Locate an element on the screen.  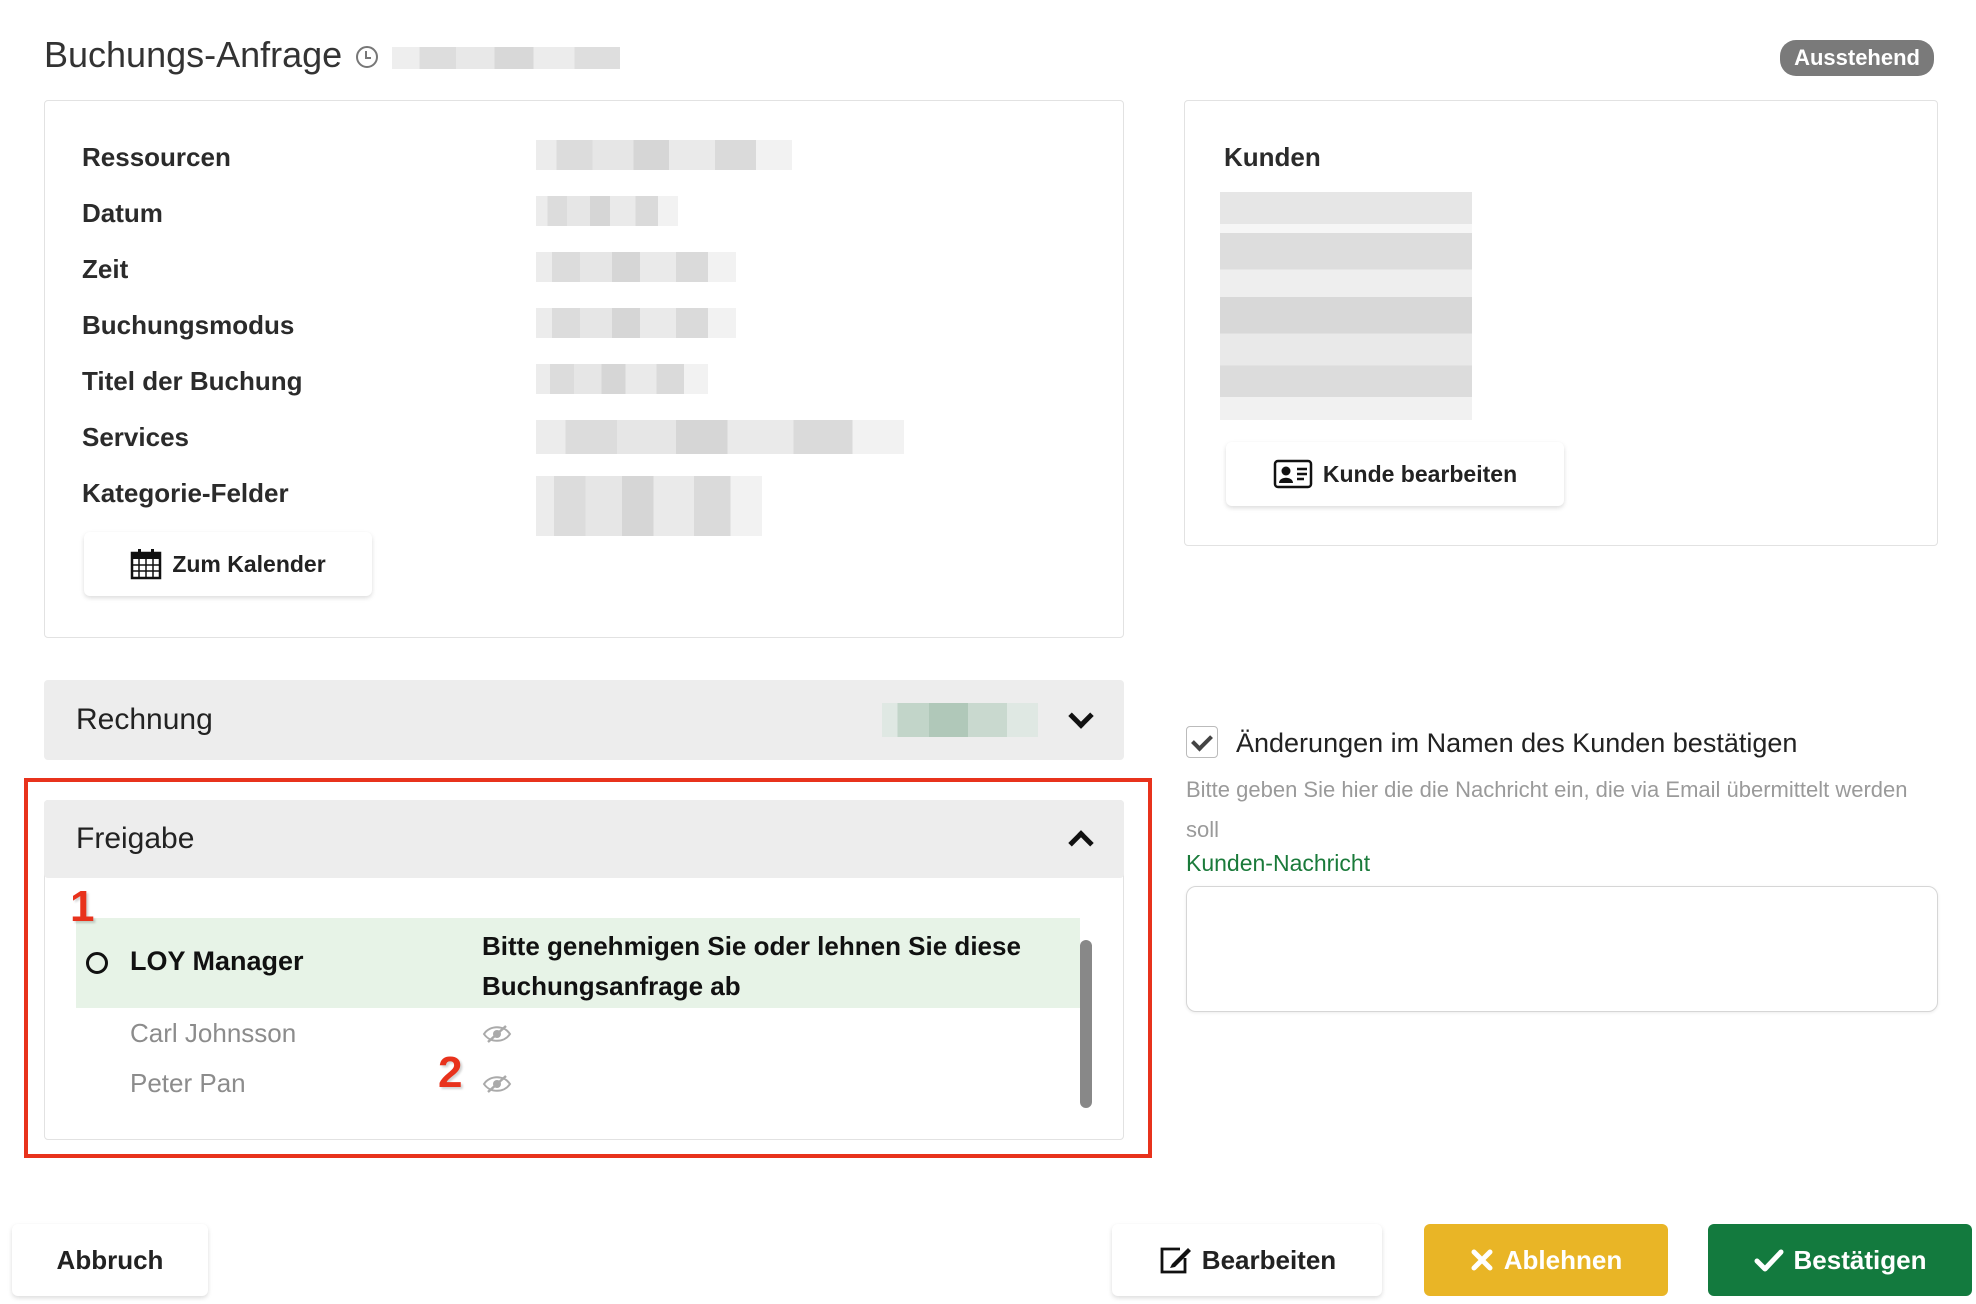
edit-customer-button: Kunde bearbeiten is located at coordinates (1395, 474).